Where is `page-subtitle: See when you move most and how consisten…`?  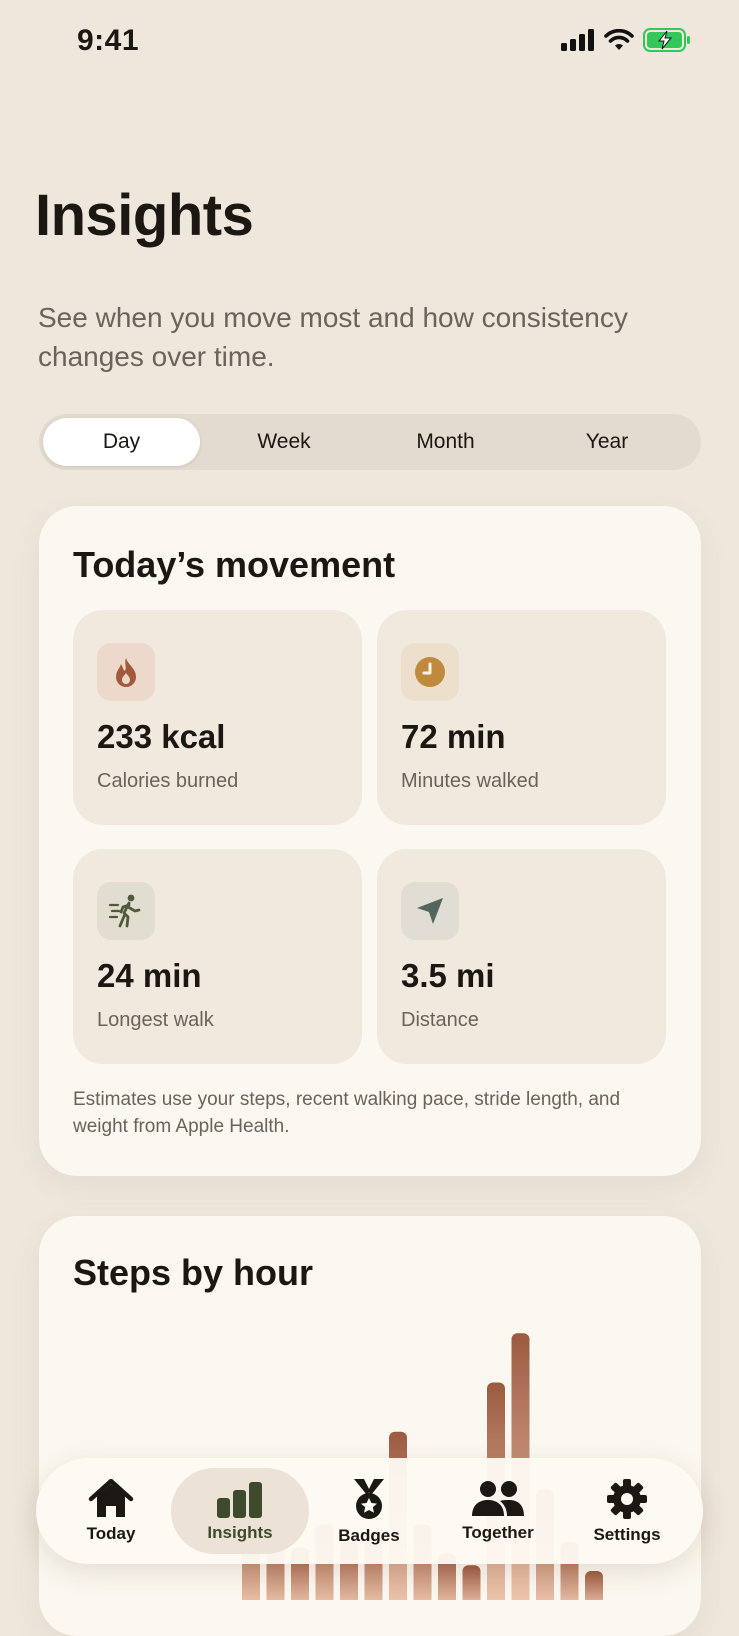 page-subtitle: See when you move most and how consisten… is located at coordinates (333, 337).